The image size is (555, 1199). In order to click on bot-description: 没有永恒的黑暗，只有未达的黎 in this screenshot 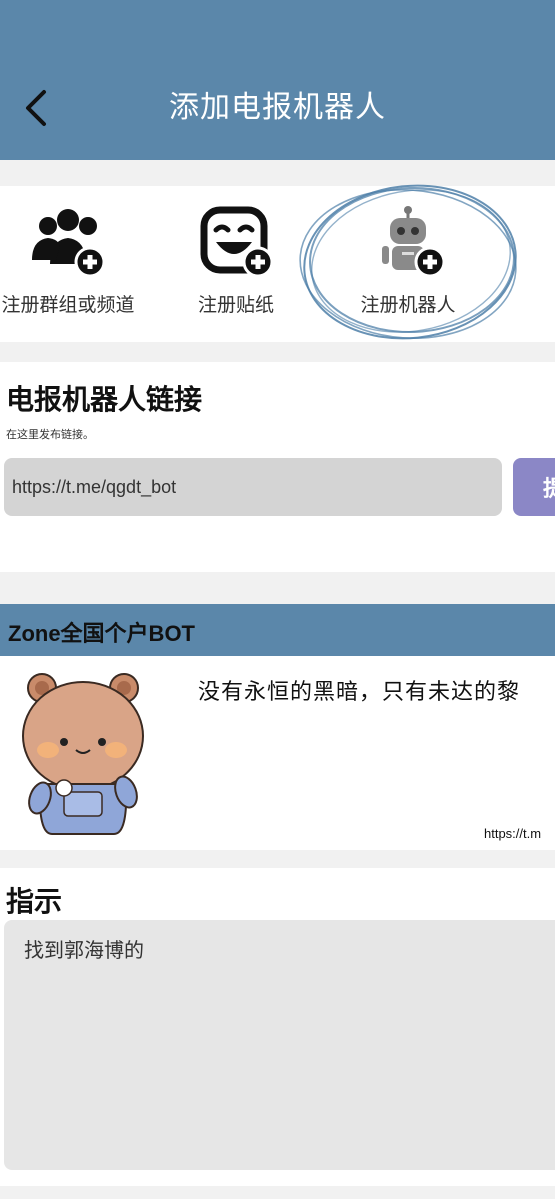, I will do `click(359, 692)`.